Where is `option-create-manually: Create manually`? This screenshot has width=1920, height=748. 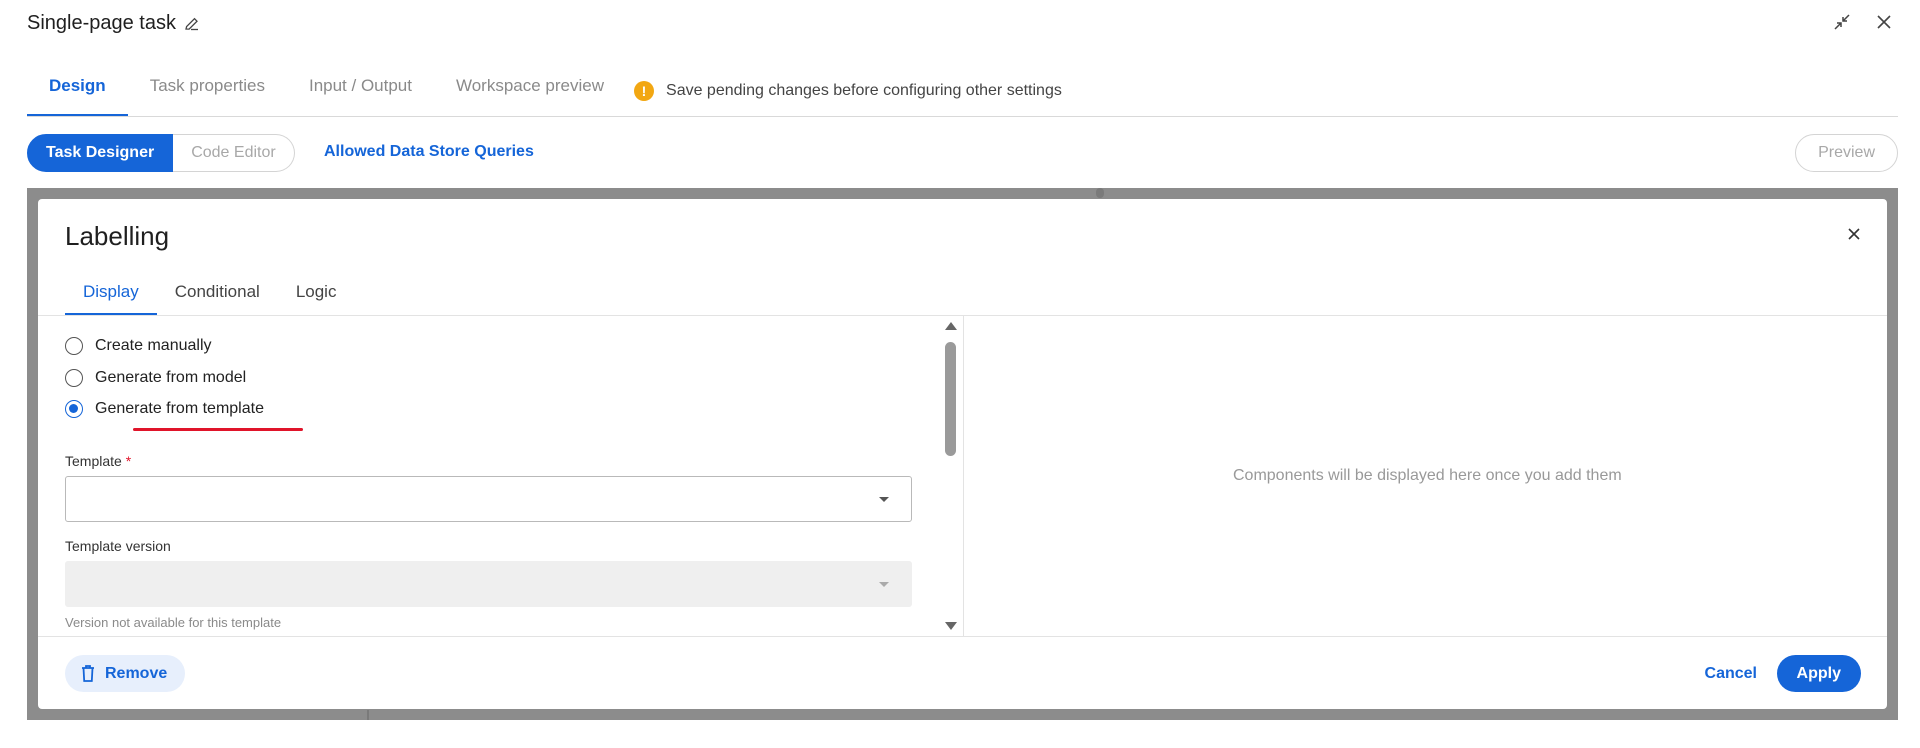 option-create-manually: Create manually is located at coordinates (138, 346).